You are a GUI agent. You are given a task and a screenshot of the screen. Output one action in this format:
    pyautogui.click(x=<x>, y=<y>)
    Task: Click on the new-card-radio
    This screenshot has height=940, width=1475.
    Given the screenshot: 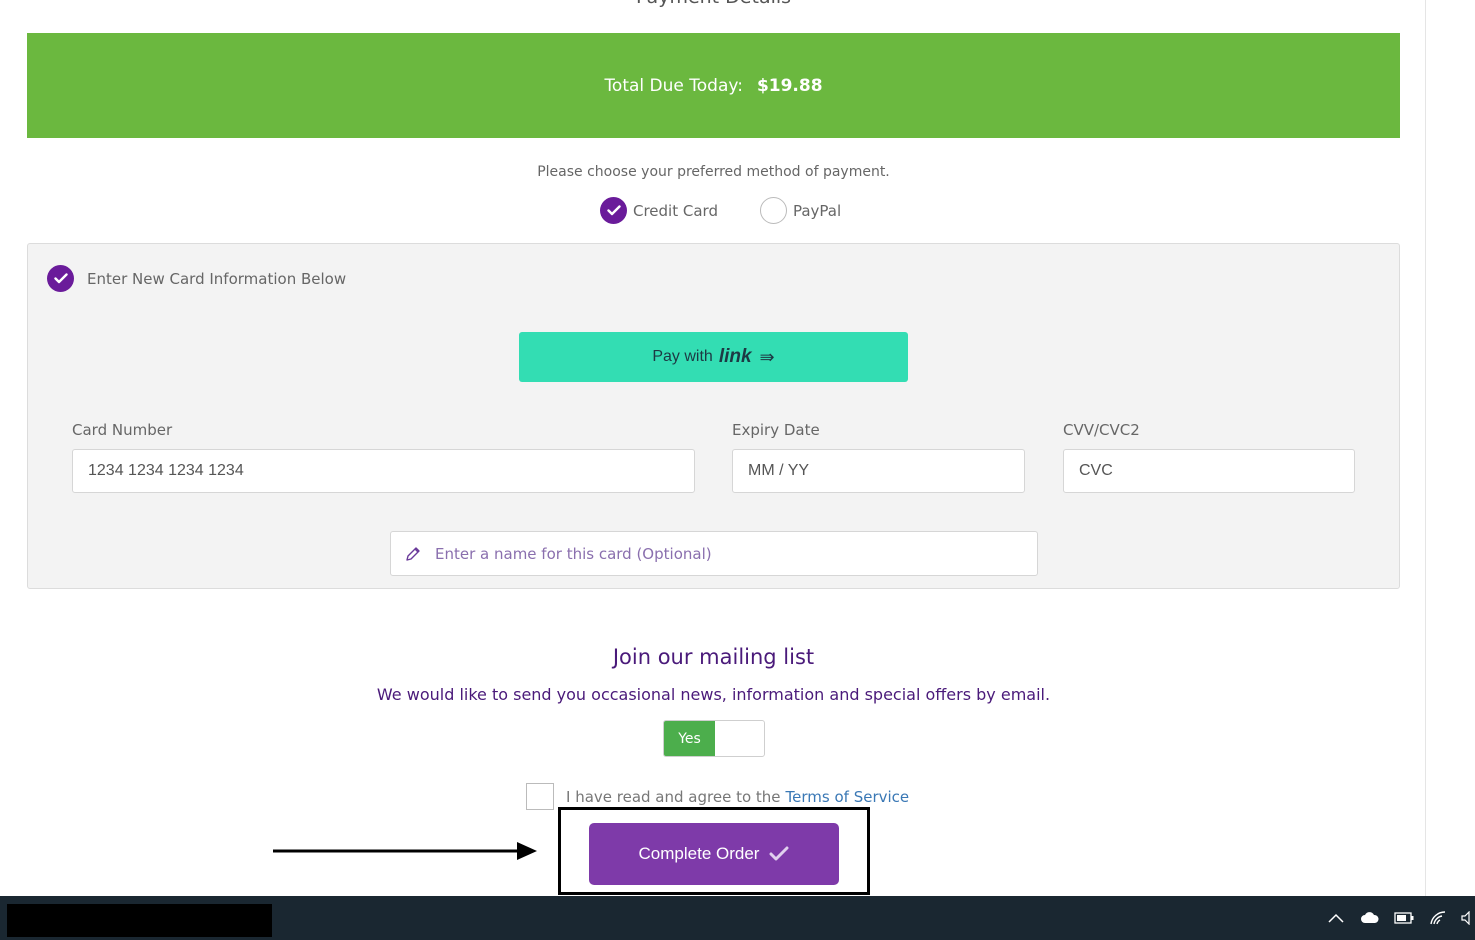 What is the action you would take?
    pyautogui.click(x=60, y=278)
    